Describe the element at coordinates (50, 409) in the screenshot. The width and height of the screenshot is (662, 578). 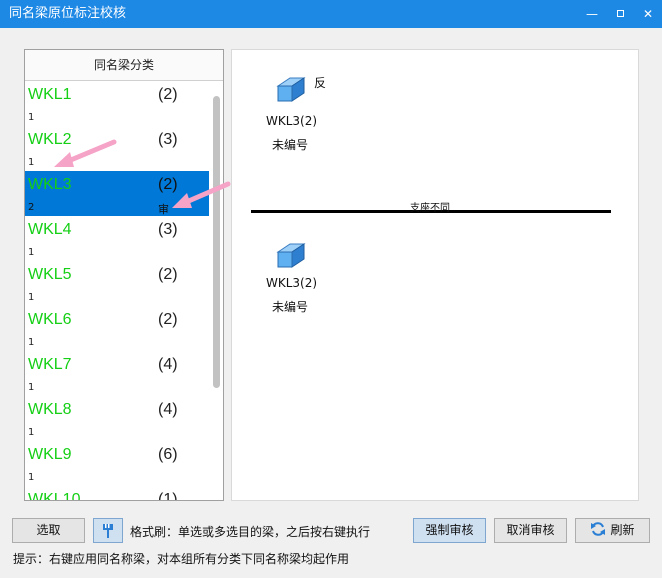
I see `beam-name: WKL8` at that location.